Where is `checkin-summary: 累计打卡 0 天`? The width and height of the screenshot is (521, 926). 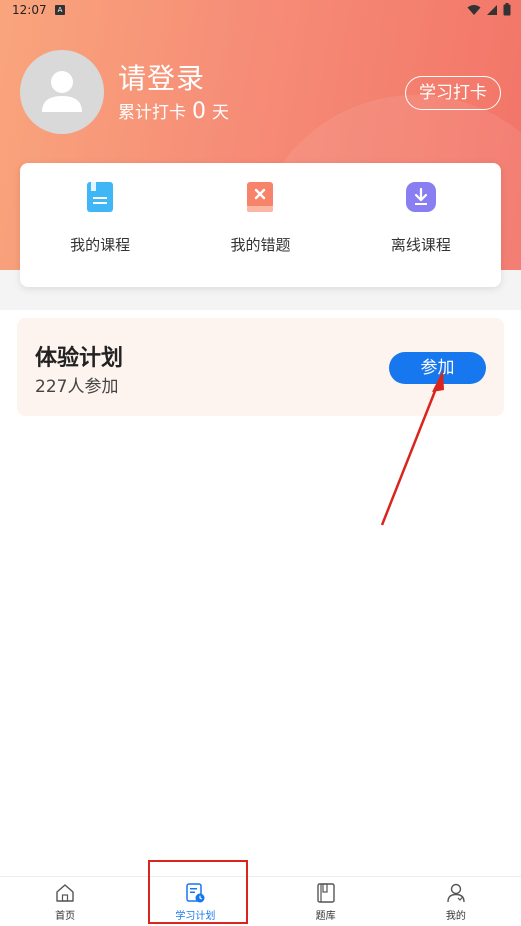
checkin-summary: 累计打卡 0 天 is located at coordinates (173, 111).